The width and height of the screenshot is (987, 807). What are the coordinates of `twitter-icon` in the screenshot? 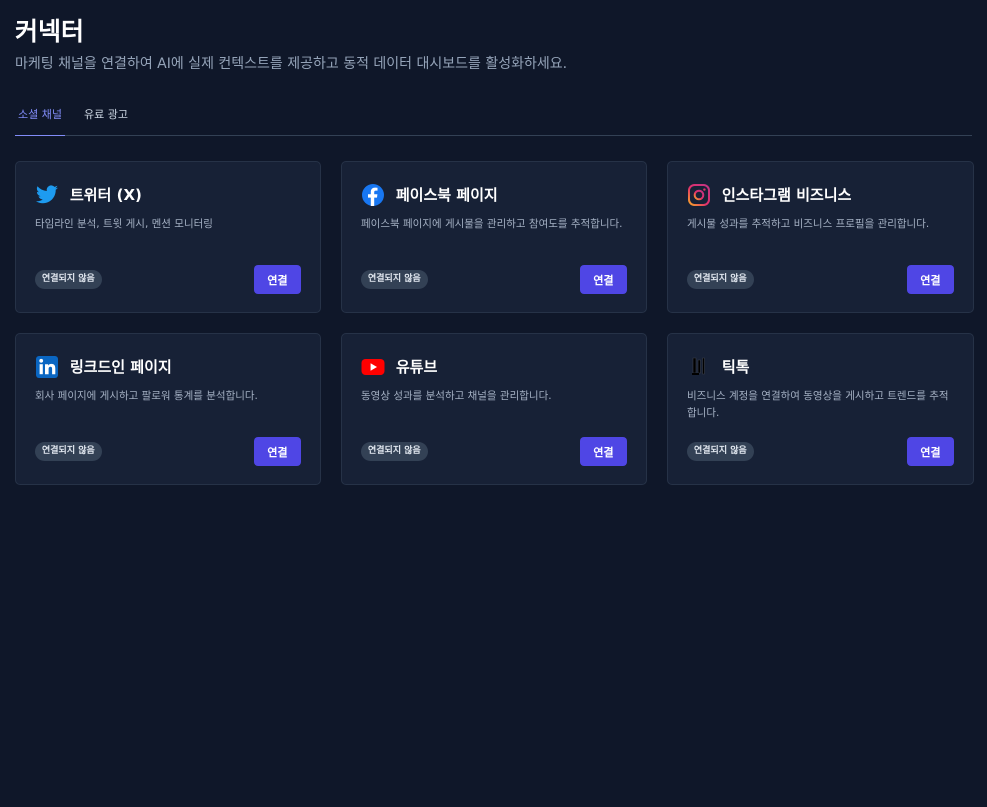 It's located at (47, 195).